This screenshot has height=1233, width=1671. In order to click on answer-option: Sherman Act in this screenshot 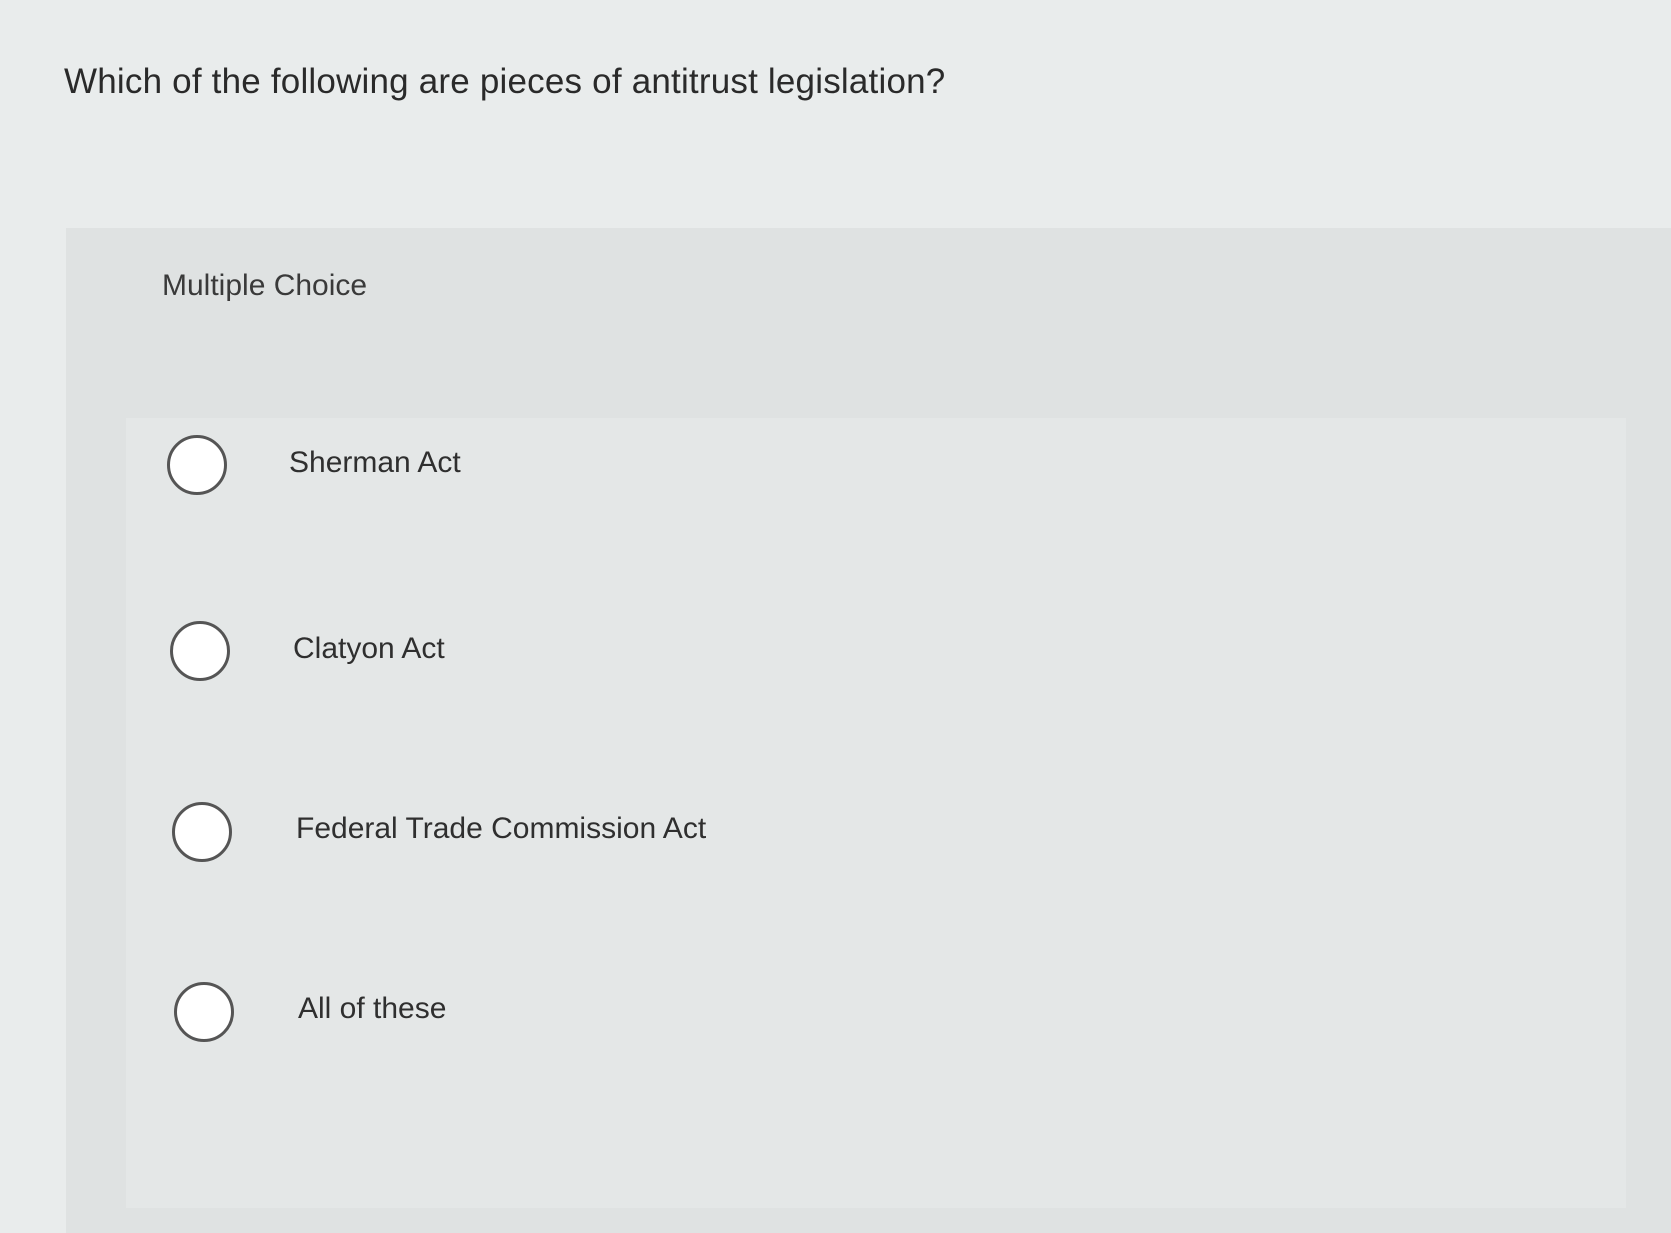, I will do `click(876, 503)`.